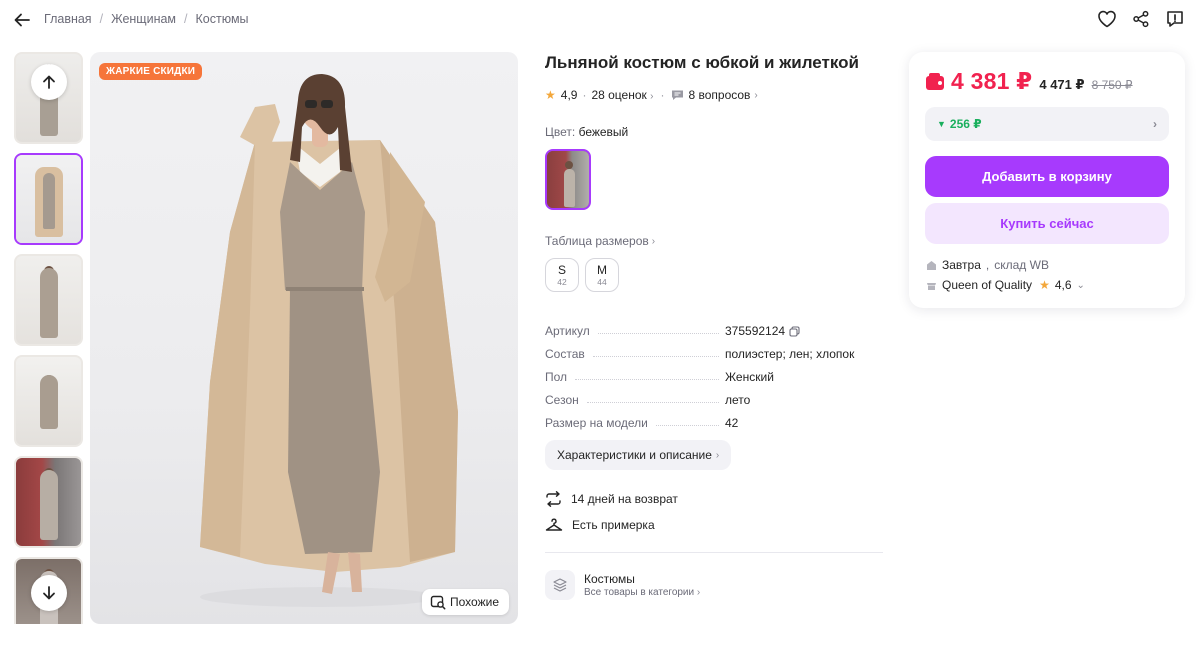  I want to click on top-actions, so click(1141, 19).